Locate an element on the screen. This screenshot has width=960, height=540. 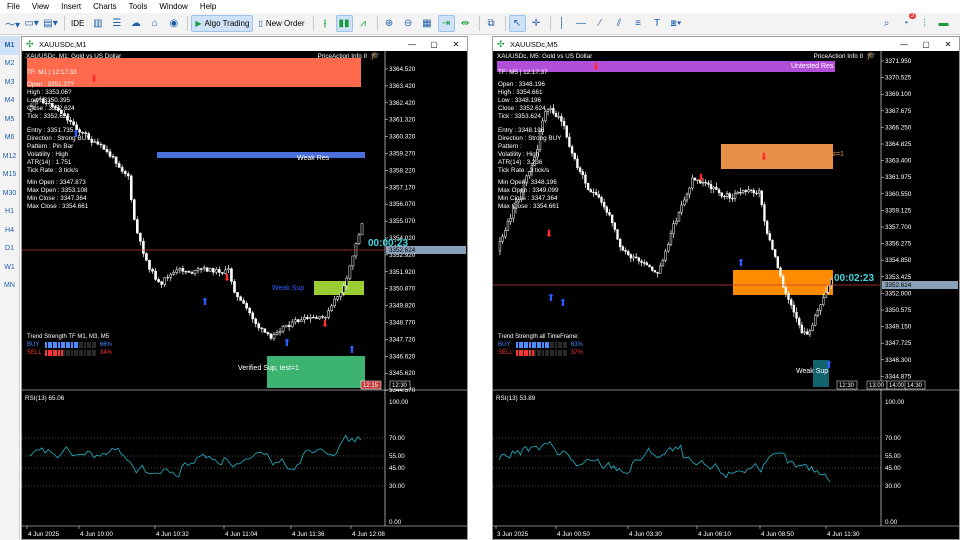
text-icon: T is located at coordinates (657, 23).